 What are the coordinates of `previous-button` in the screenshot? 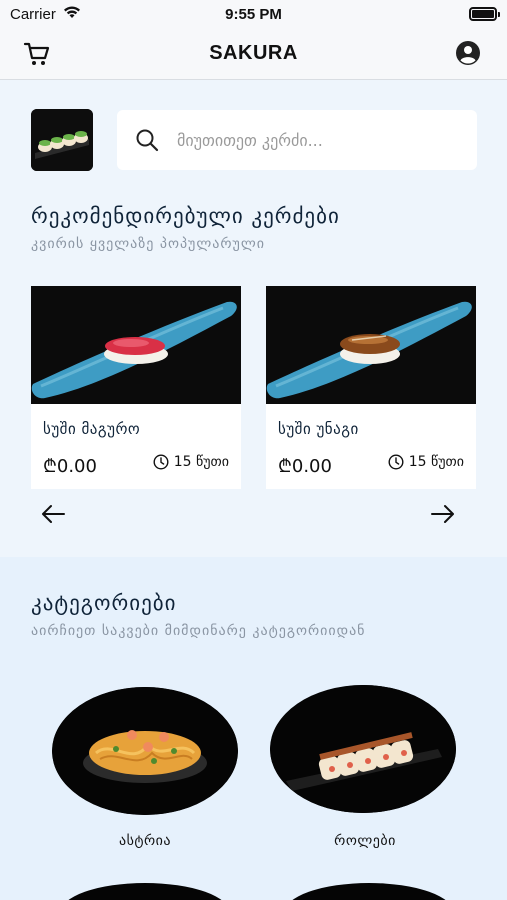 It's located at (53, 514).